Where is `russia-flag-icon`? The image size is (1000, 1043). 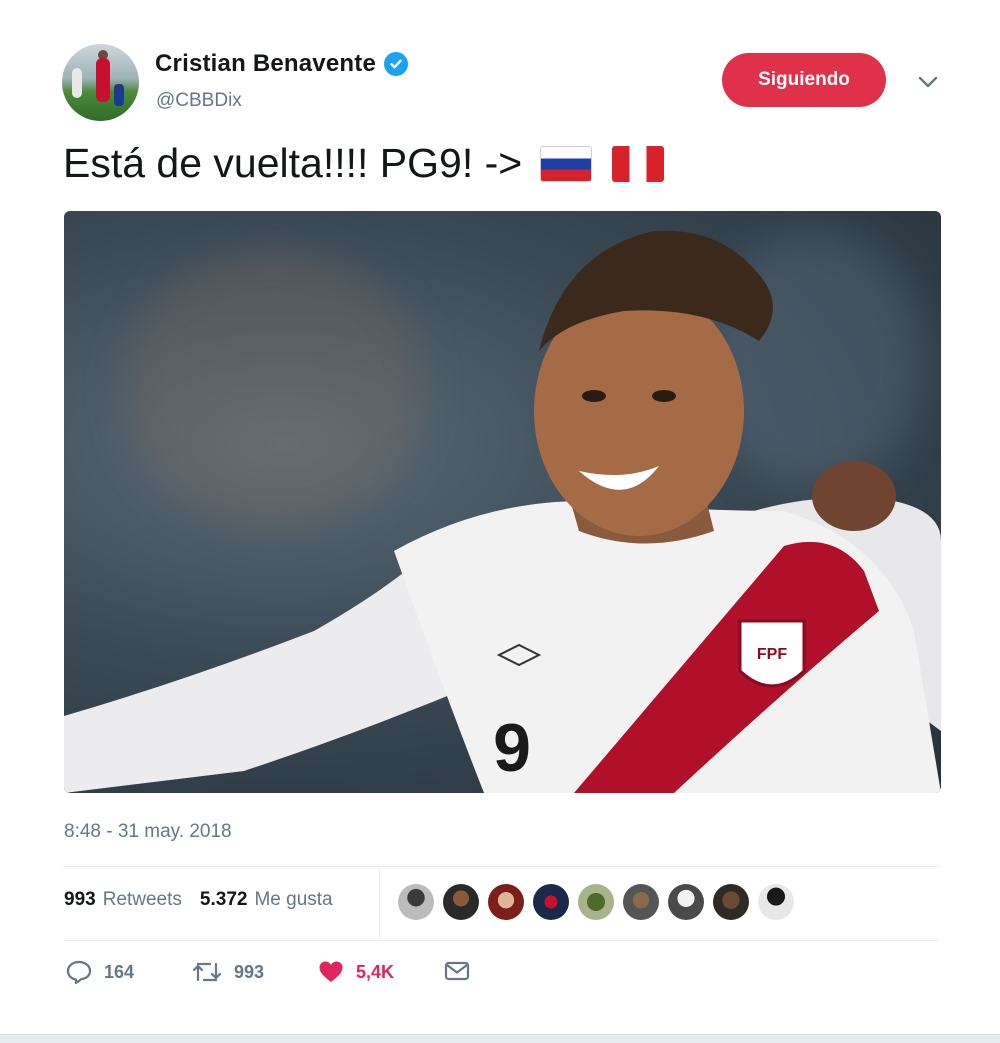
russia-flag-icon is located at coordinates (566, 163).